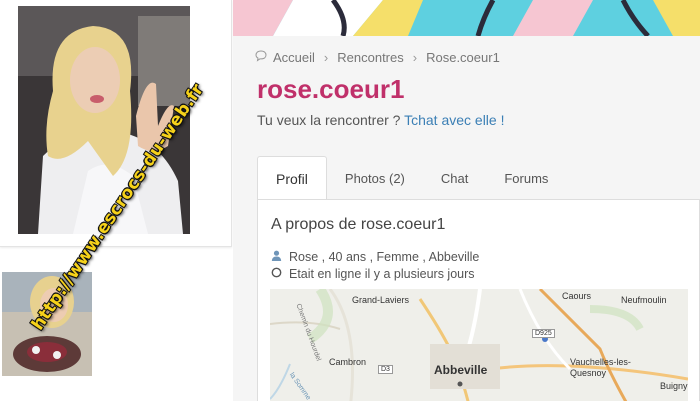 Image resolution: width=700 pixels, height=401 pixels. I want to click on online-status: Etait en ligne il y a plusieurs jours, so click(382, 273).